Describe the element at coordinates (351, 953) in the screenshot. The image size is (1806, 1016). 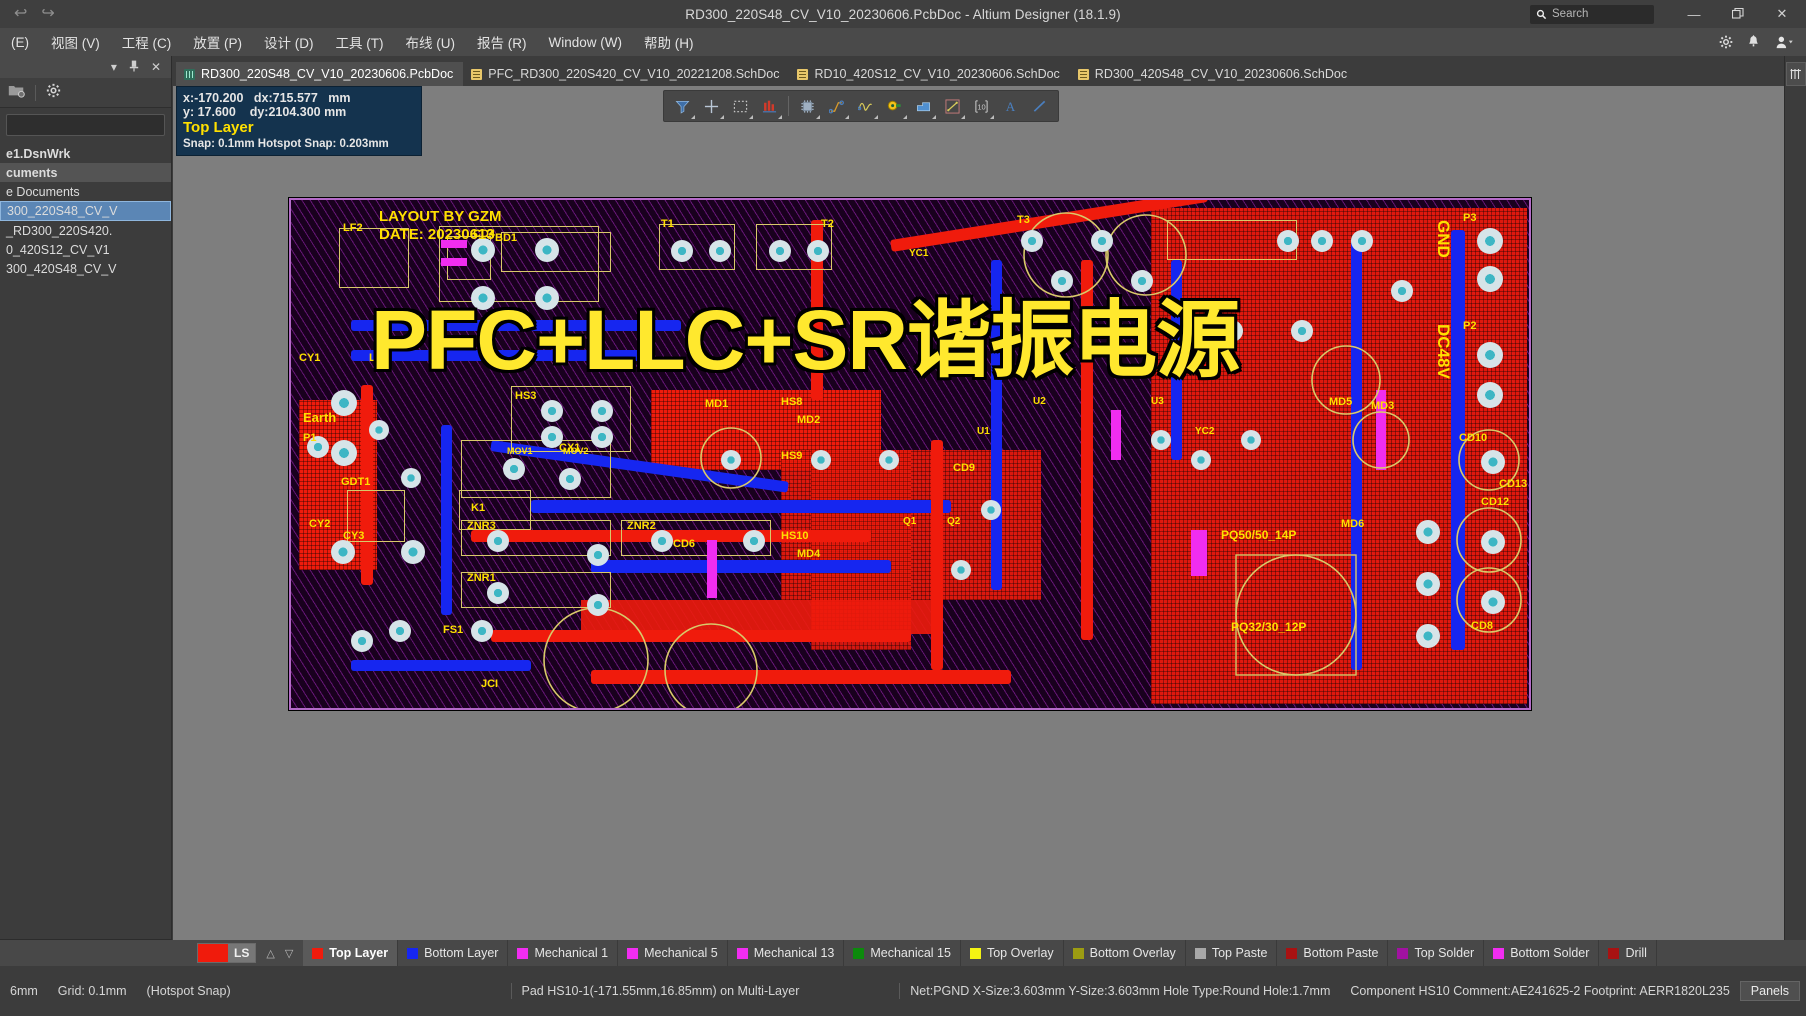
I see `layer-tab-top-layer: Top Layer` at that location.